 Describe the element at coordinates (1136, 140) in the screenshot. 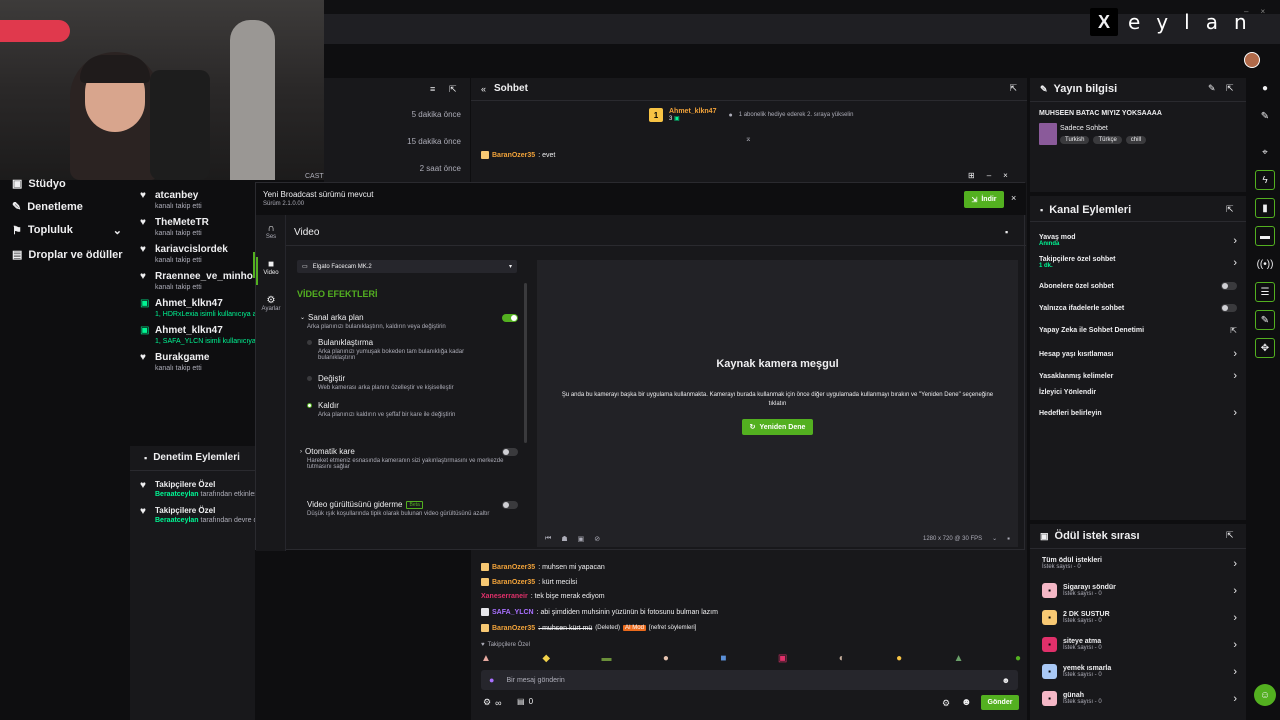

I see `tag: chill` at that location.